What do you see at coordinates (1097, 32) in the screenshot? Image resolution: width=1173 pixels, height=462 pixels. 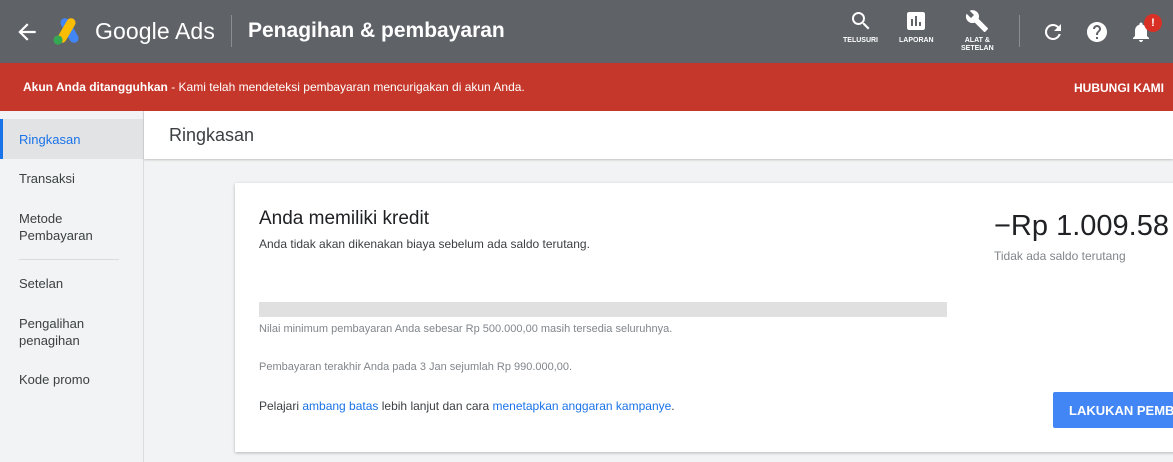 I see `help-icon` at bounding box center [1097, 32].